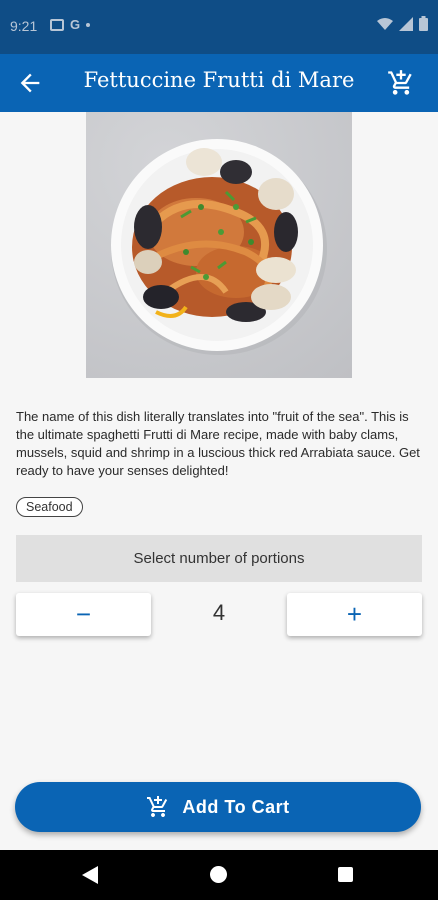 The image size is (438, 900). I want to click on signal-icon, so click(406, 23).